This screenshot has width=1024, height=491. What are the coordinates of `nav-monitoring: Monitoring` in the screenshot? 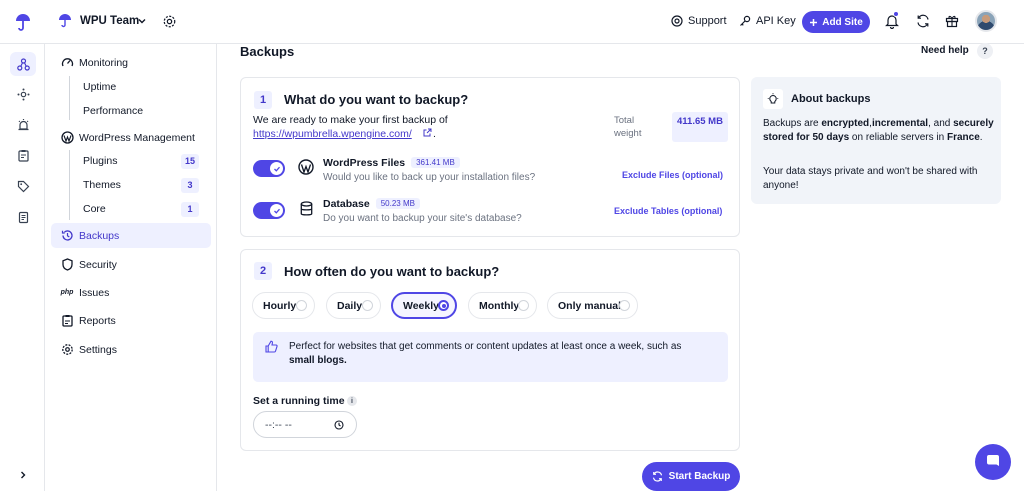 It's located at (131, 62).